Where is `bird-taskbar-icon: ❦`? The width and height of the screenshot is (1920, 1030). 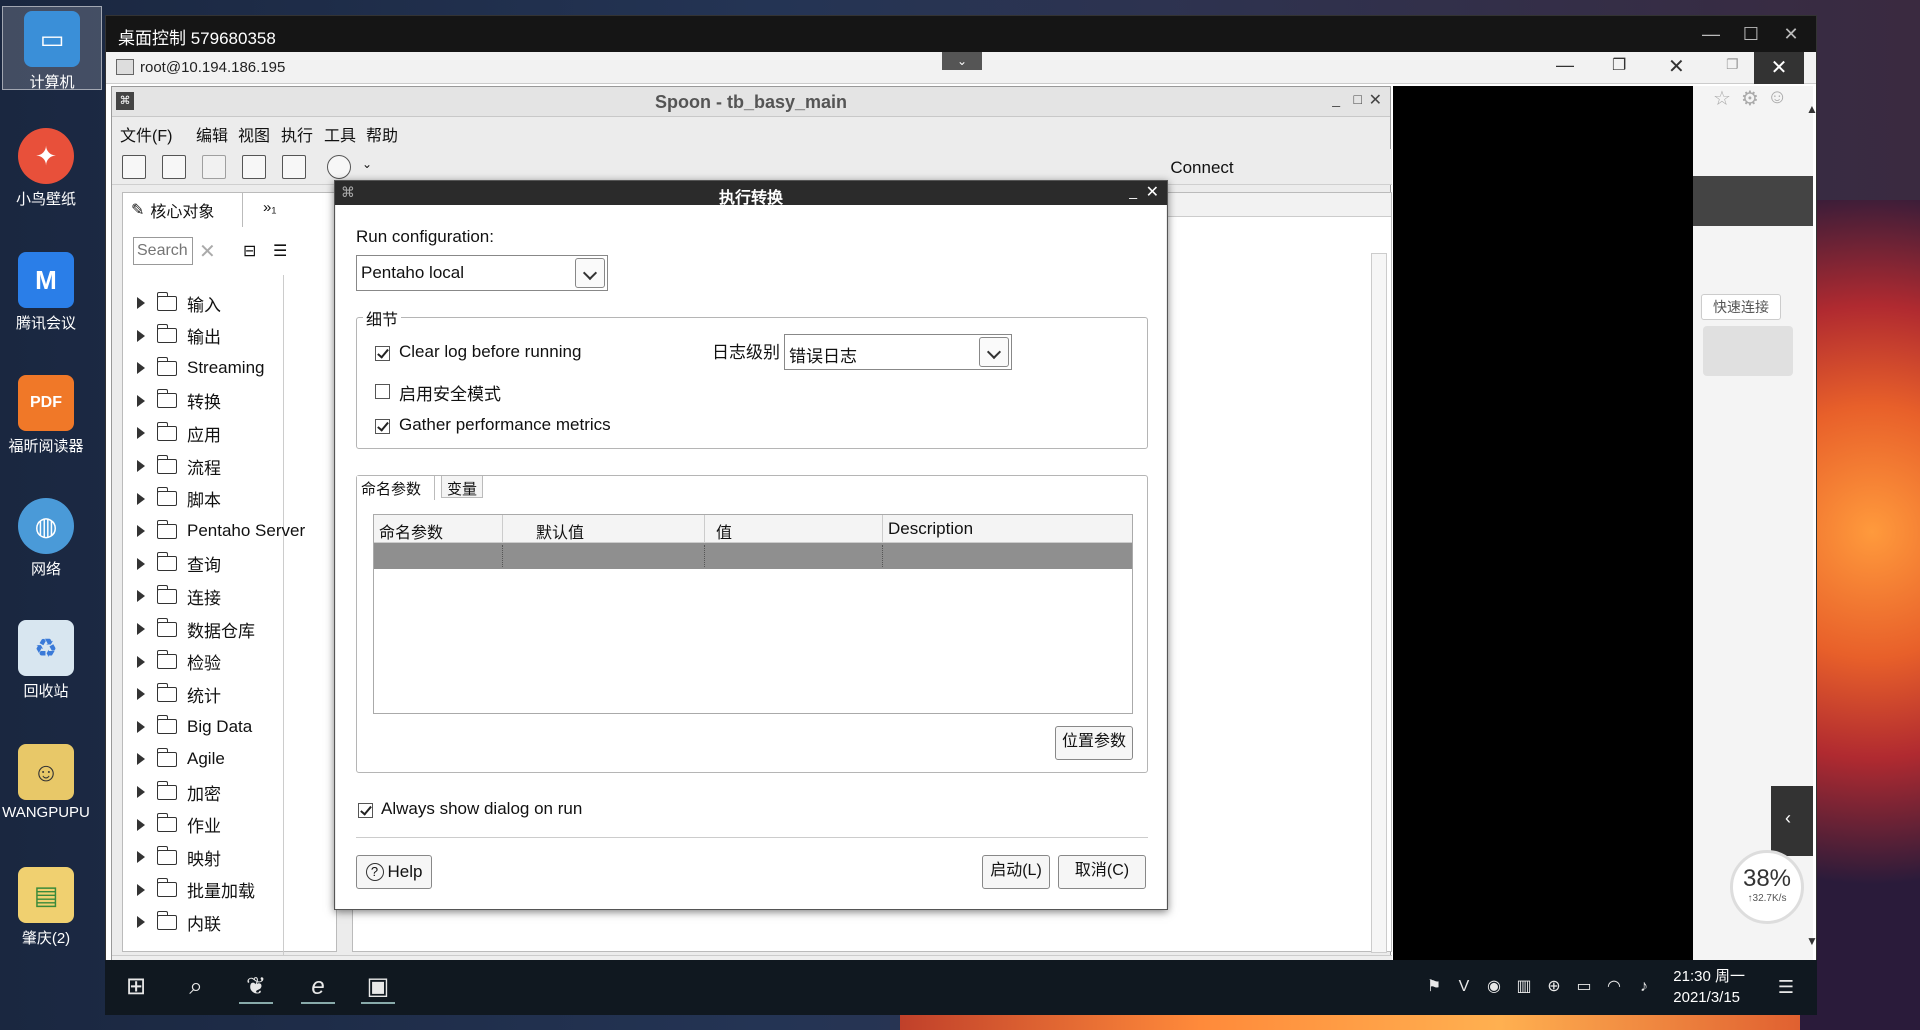
bird-taskbar-icon: ❦ is located at coordinates (256, 987).